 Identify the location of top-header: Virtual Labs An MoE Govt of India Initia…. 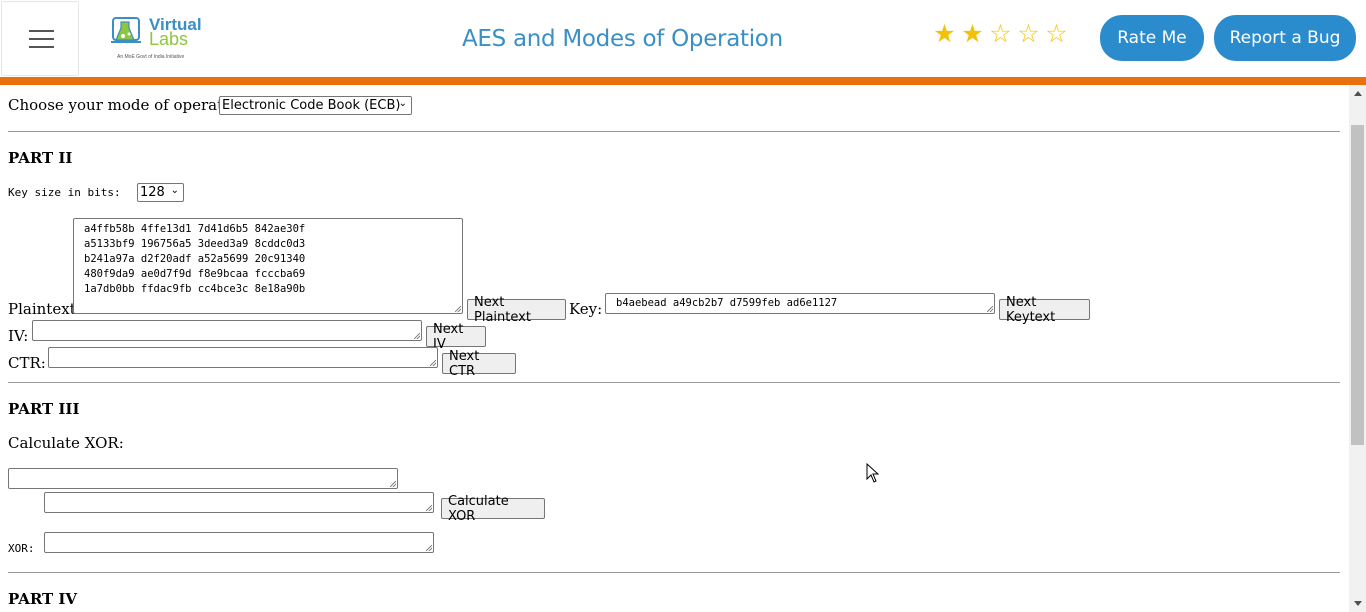
(683, 38).